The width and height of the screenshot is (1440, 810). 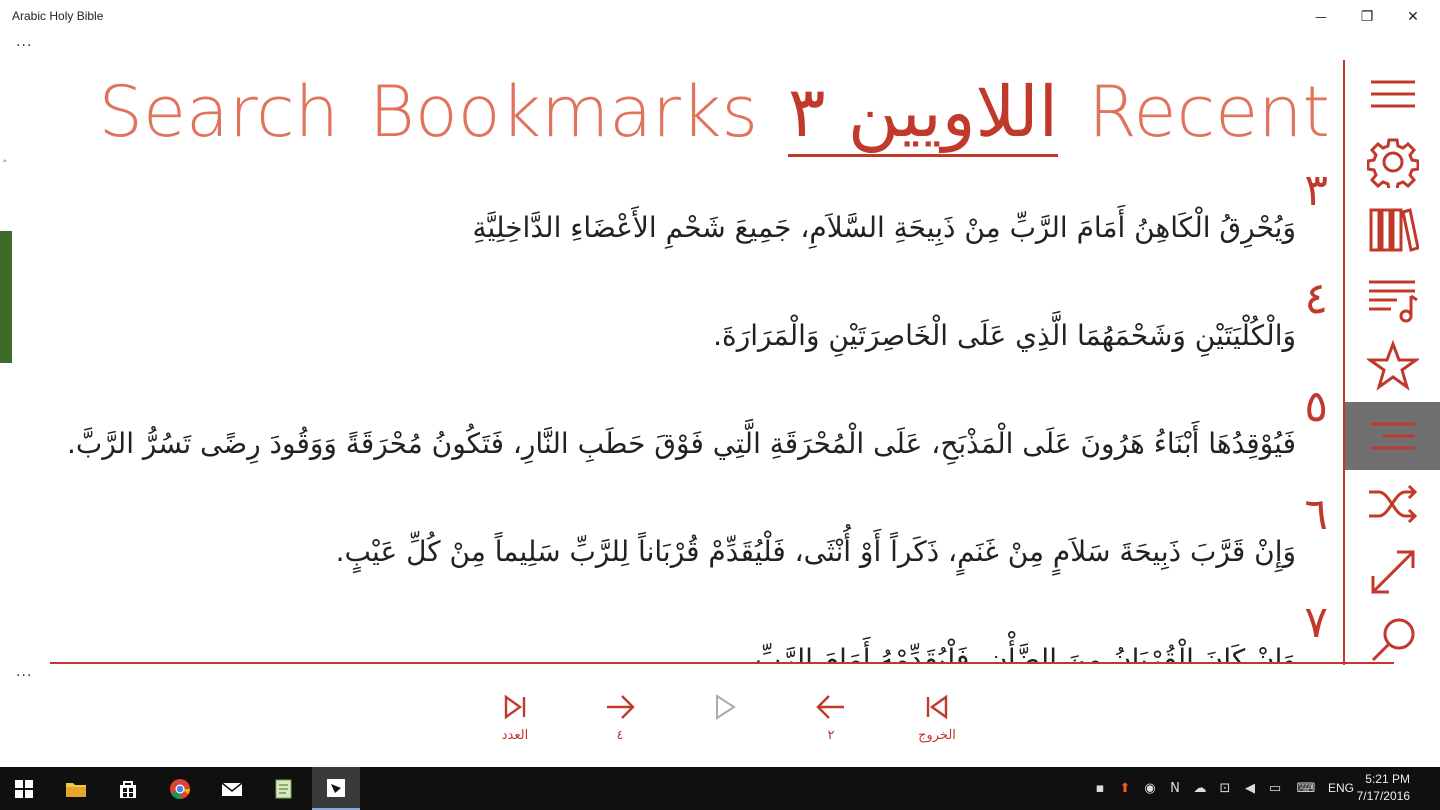 What do you see at coordinates (725, 722) in the screenshot?
I see `play-button` at bounding box center [725, 722].